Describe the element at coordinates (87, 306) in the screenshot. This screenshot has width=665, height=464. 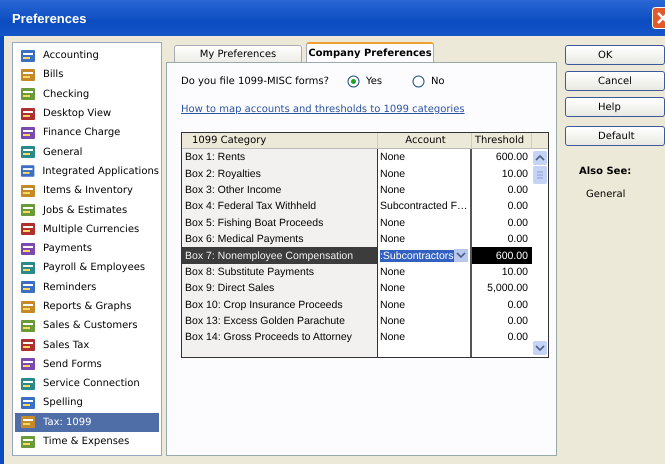
I see `sidebar-item: Reports & Graphs` at that location.